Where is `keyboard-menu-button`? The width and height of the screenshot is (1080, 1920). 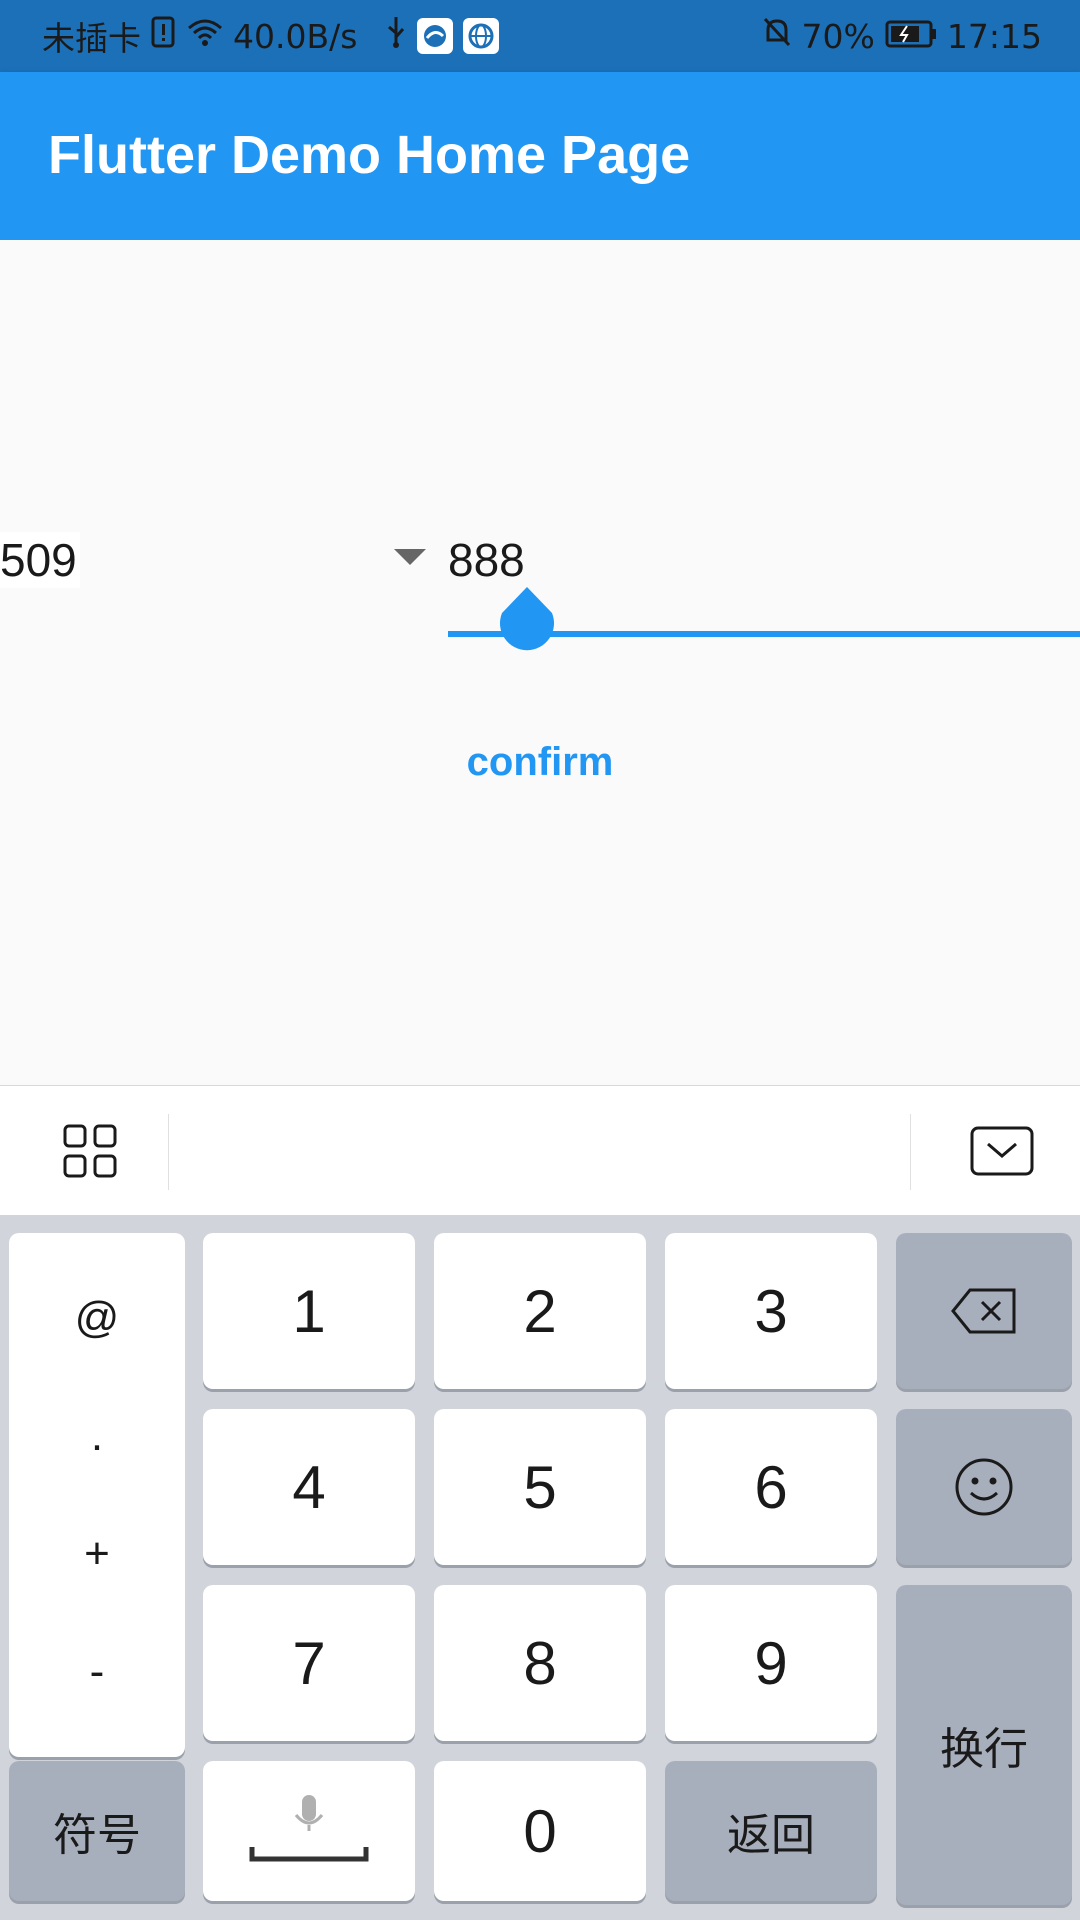 keyboard-menu-button is located at coordinates (90, 1151).